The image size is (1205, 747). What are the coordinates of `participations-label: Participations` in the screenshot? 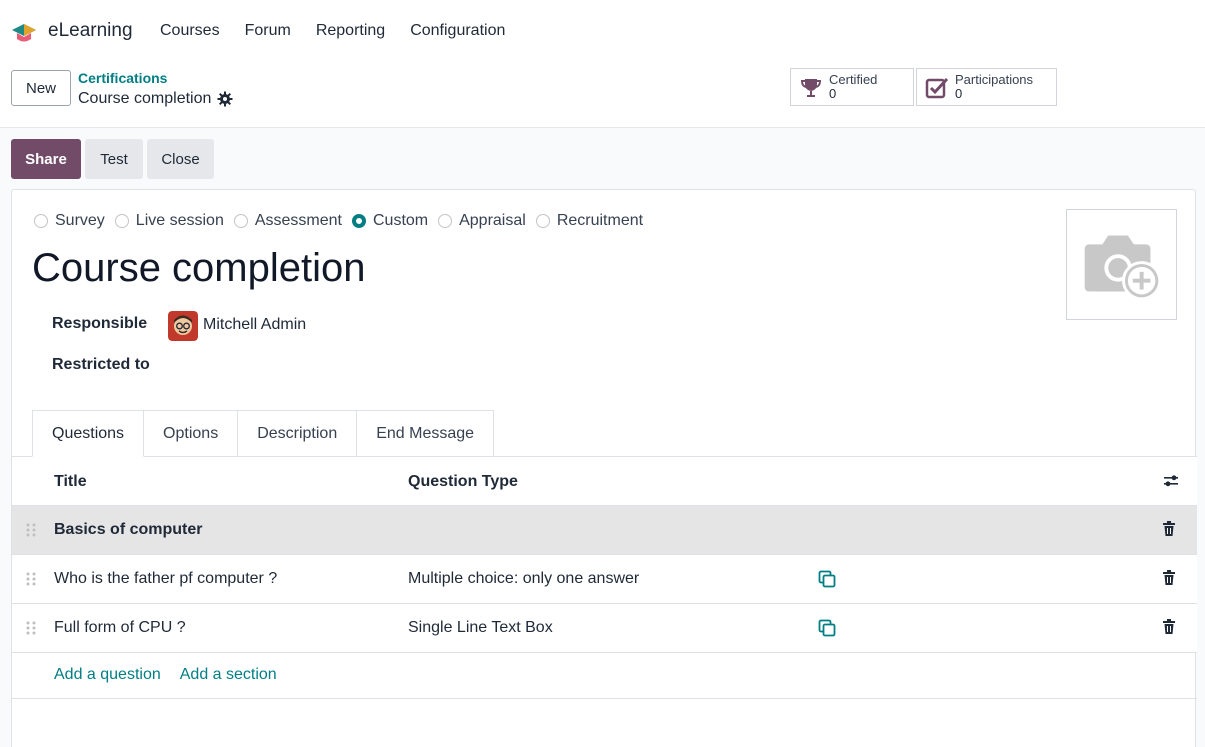 It's located at (994, 79).